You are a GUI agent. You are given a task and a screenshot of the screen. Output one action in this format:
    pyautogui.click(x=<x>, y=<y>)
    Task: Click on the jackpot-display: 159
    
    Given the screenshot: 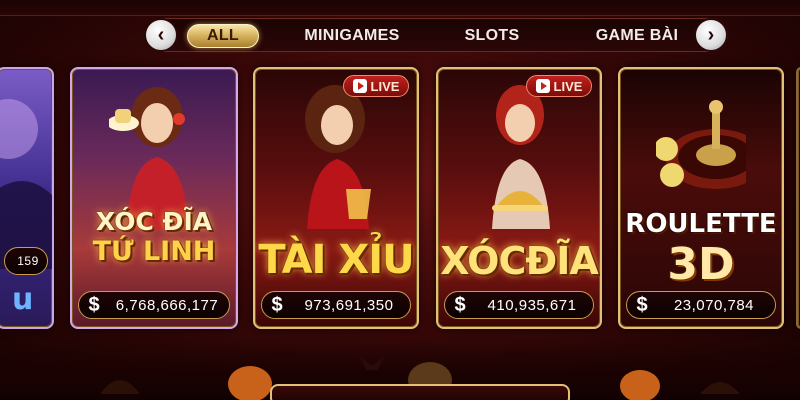 What is the action you would take?
    pyautogui.click(x=26, y=261)
    